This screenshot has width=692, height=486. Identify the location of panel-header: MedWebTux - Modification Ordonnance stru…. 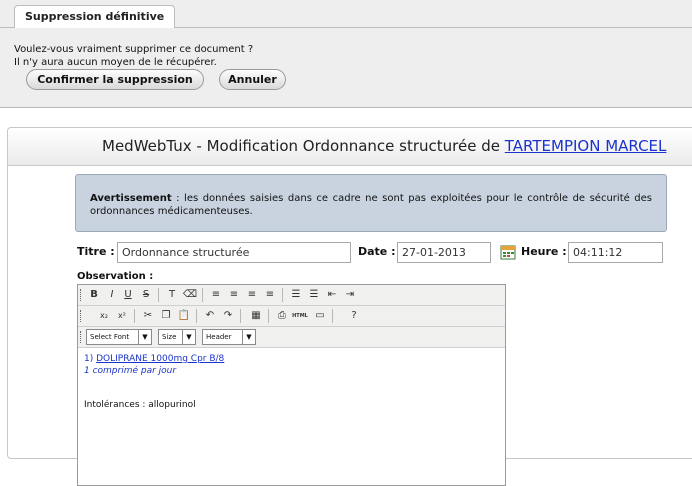
(350, 147).